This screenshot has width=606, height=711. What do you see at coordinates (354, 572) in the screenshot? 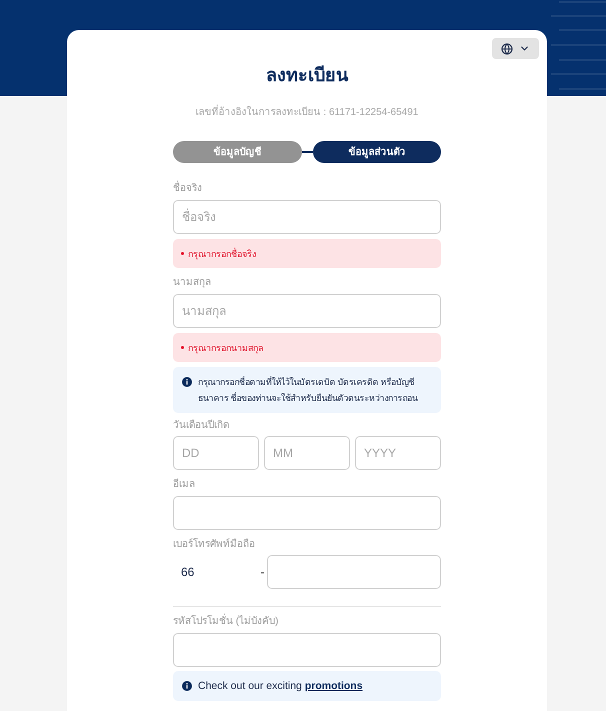
I see `phone-input` at bounding box center [354, 572].